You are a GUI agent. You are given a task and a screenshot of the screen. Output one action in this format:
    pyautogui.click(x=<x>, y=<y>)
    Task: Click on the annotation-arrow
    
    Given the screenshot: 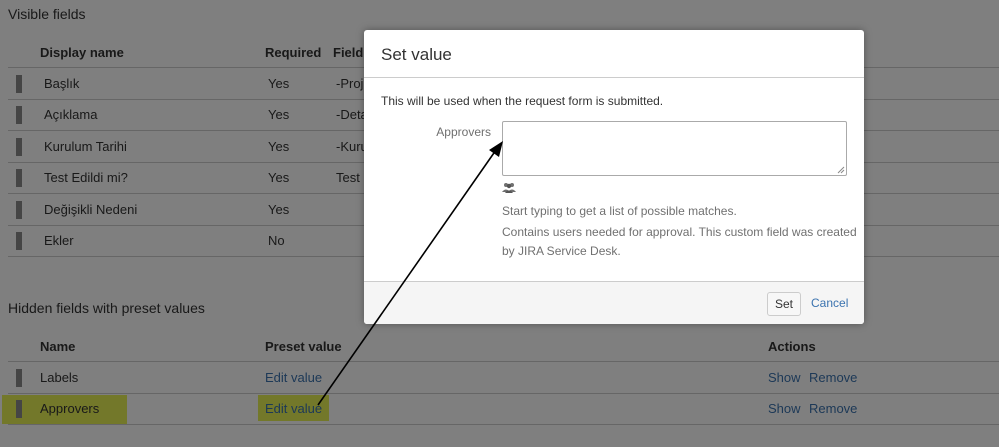 What is the action you would take?
    pyautogui.click(x=410, y=273)
    